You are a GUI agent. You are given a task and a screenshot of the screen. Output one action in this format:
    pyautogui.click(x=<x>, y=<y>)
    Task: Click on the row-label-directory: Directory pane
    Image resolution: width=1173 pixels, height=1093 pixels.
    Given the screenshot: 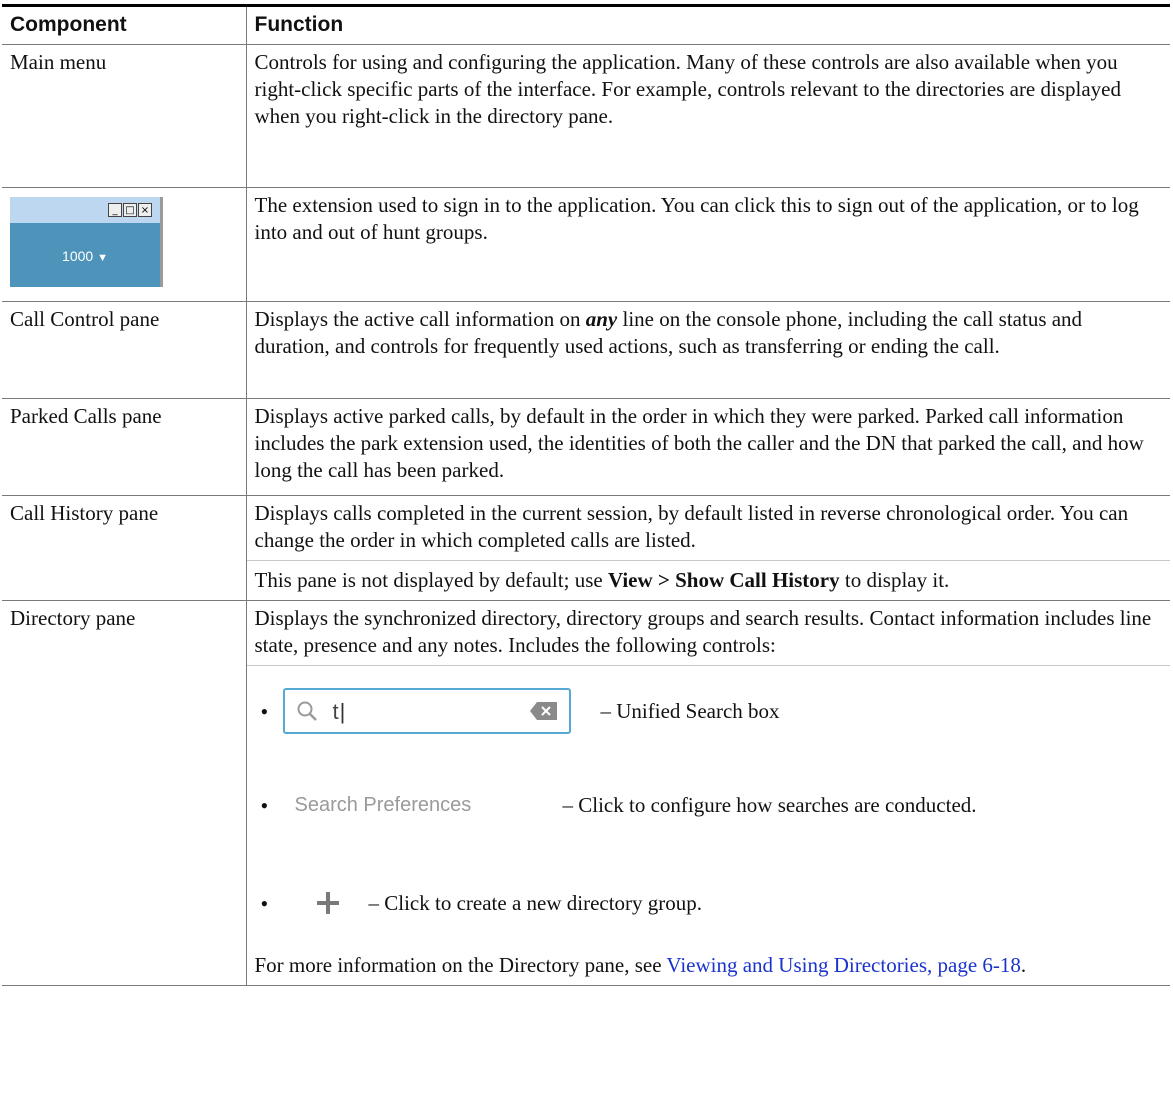 What is the action you would take?
    pyautogui.click(x=124, y=793)
    